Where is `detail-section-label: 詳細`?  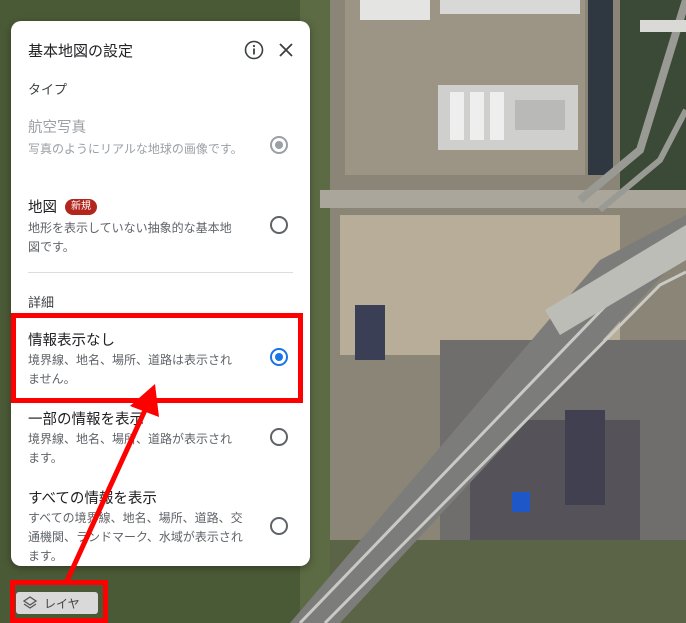 detail-section-label: 詳細 is located at coordinates (41, 303).